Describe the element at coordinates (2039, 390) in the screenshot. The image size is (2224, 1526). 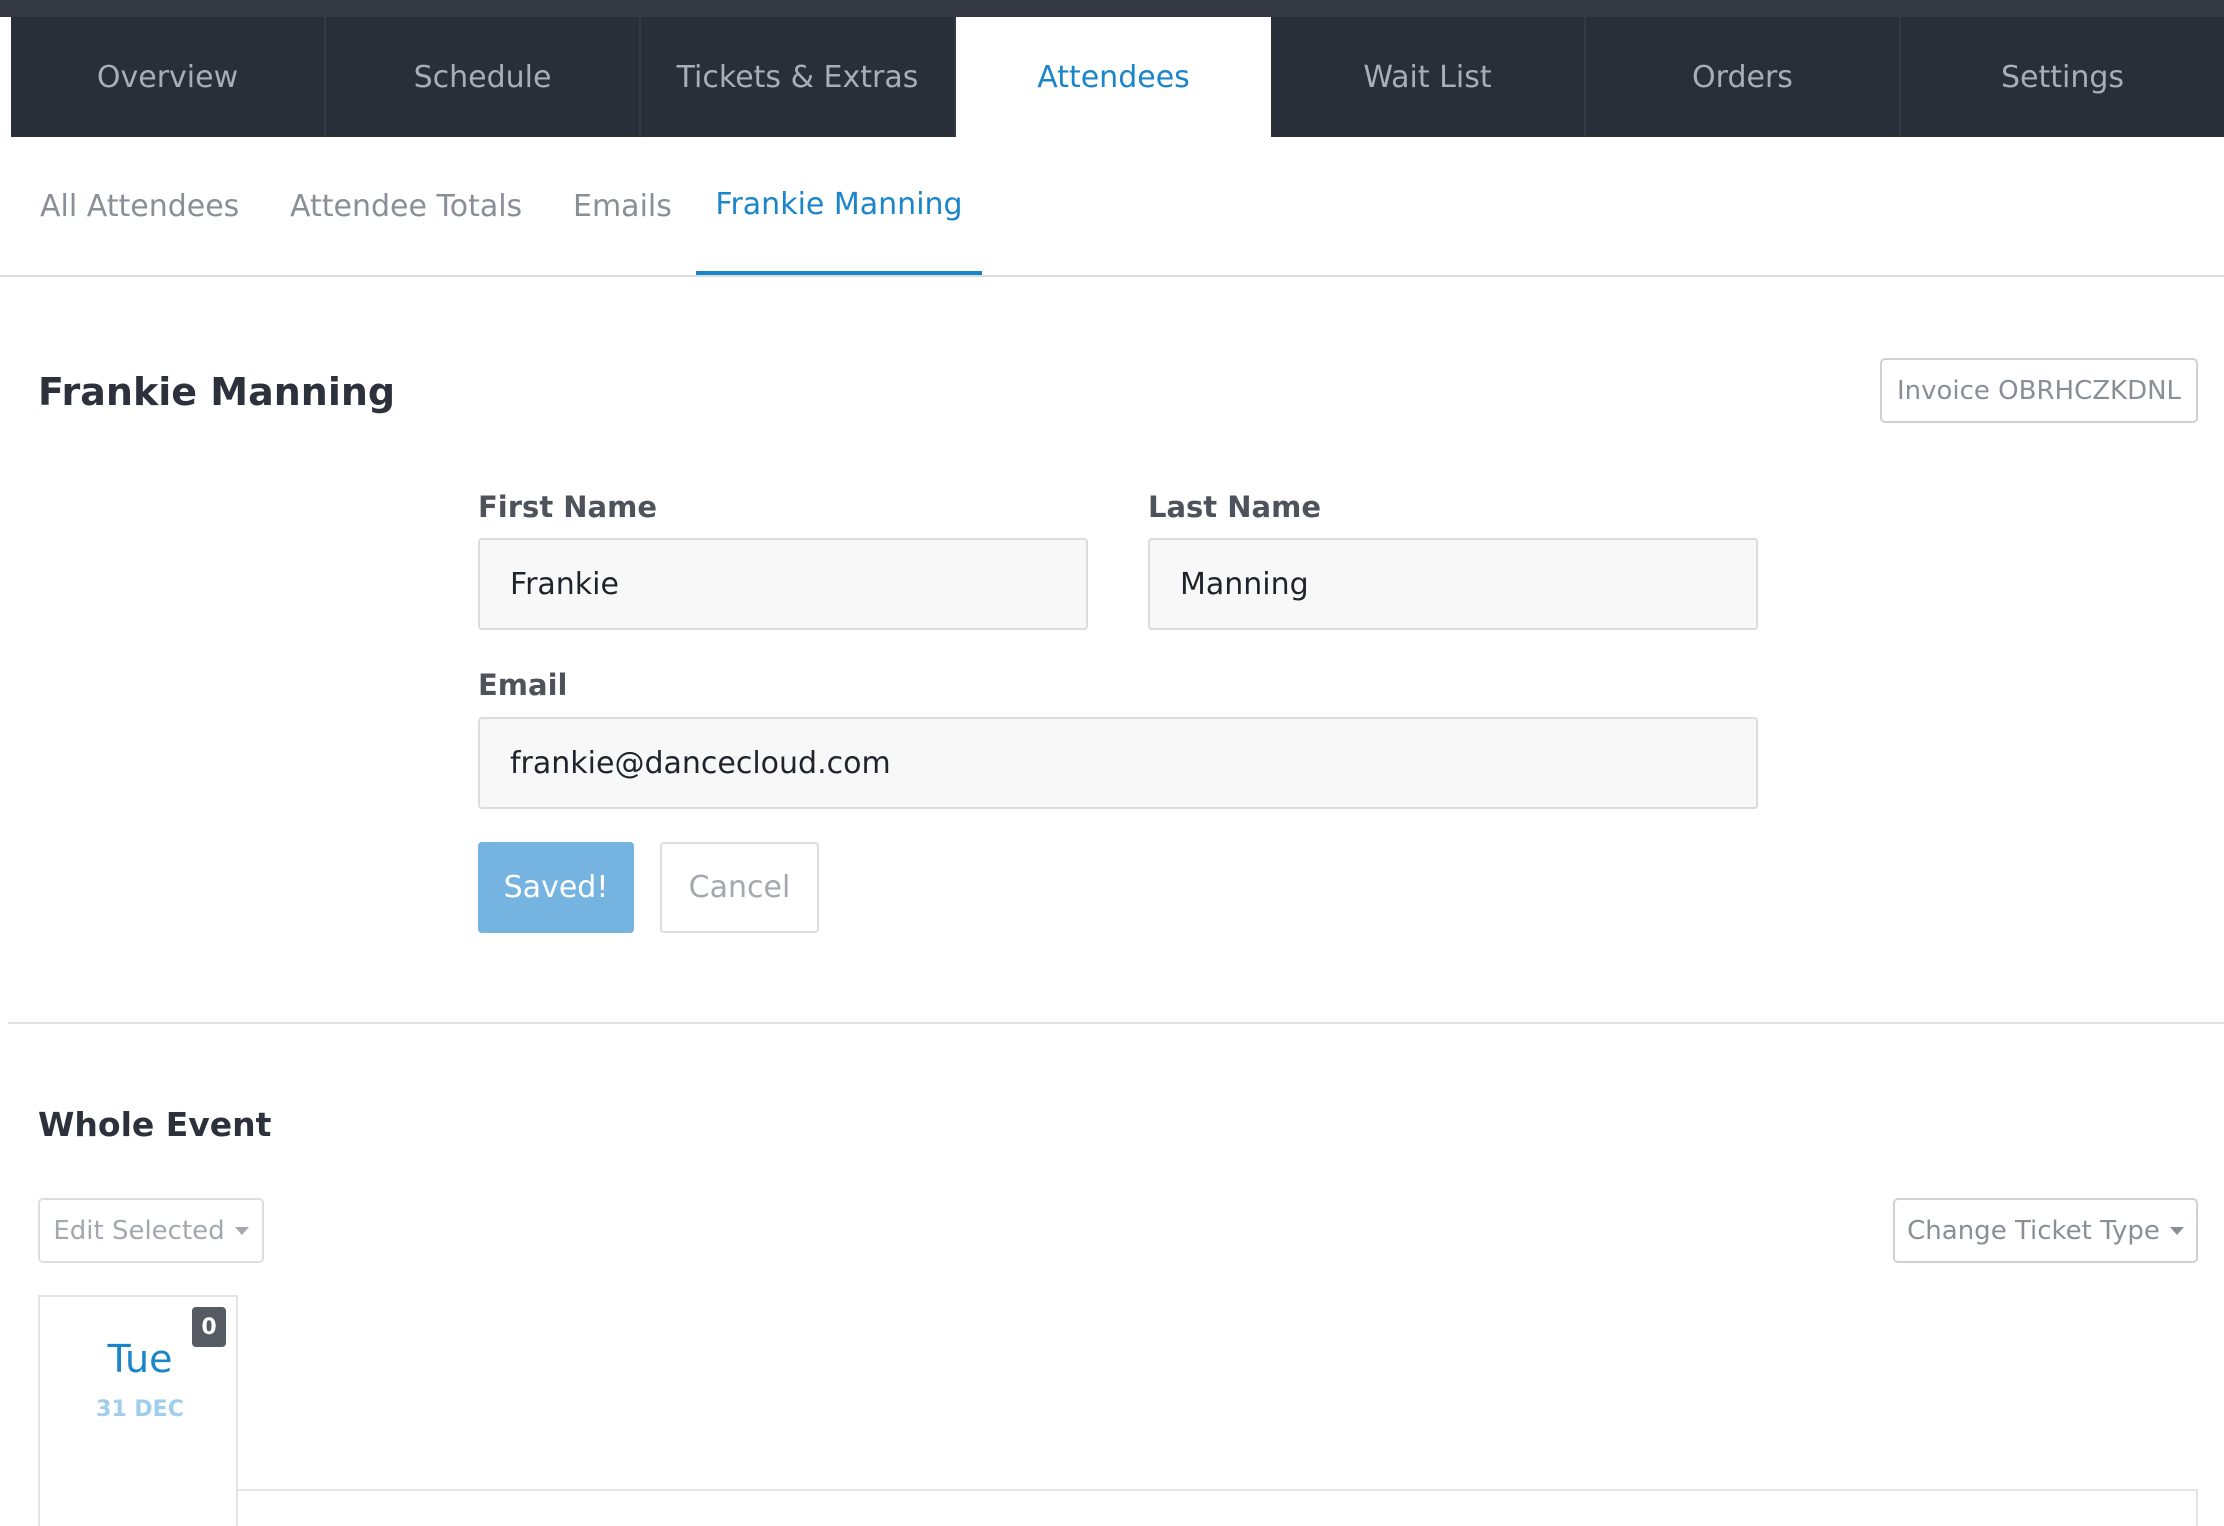
I see `invoice-button: Invoice OBRHCZKDNL` at that location.